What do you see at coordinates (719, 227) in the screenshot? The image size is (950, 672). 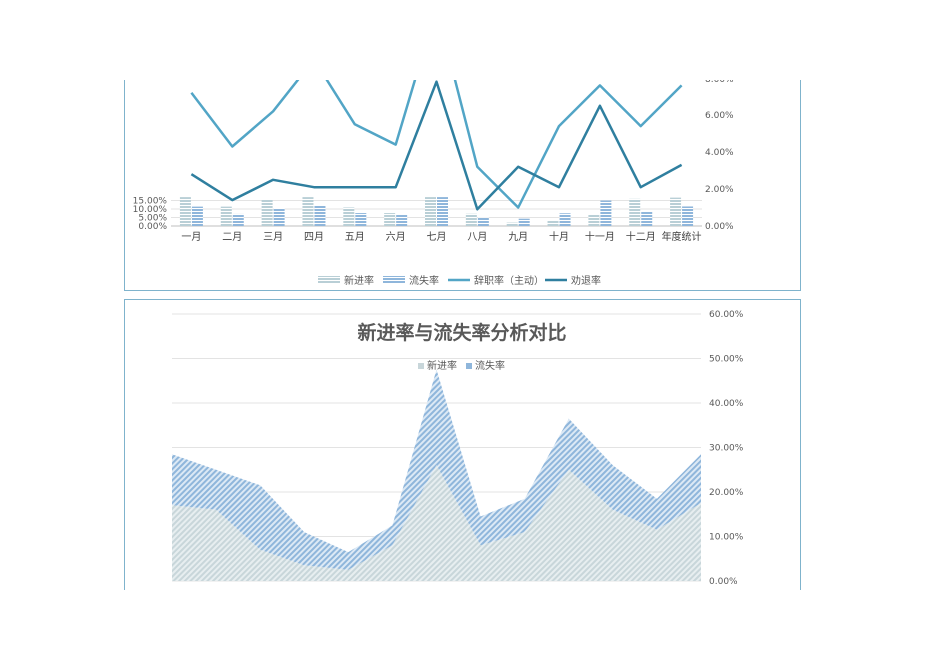 I see `y-right-tick-label: 0.00%` at bounding box center [719, 227].